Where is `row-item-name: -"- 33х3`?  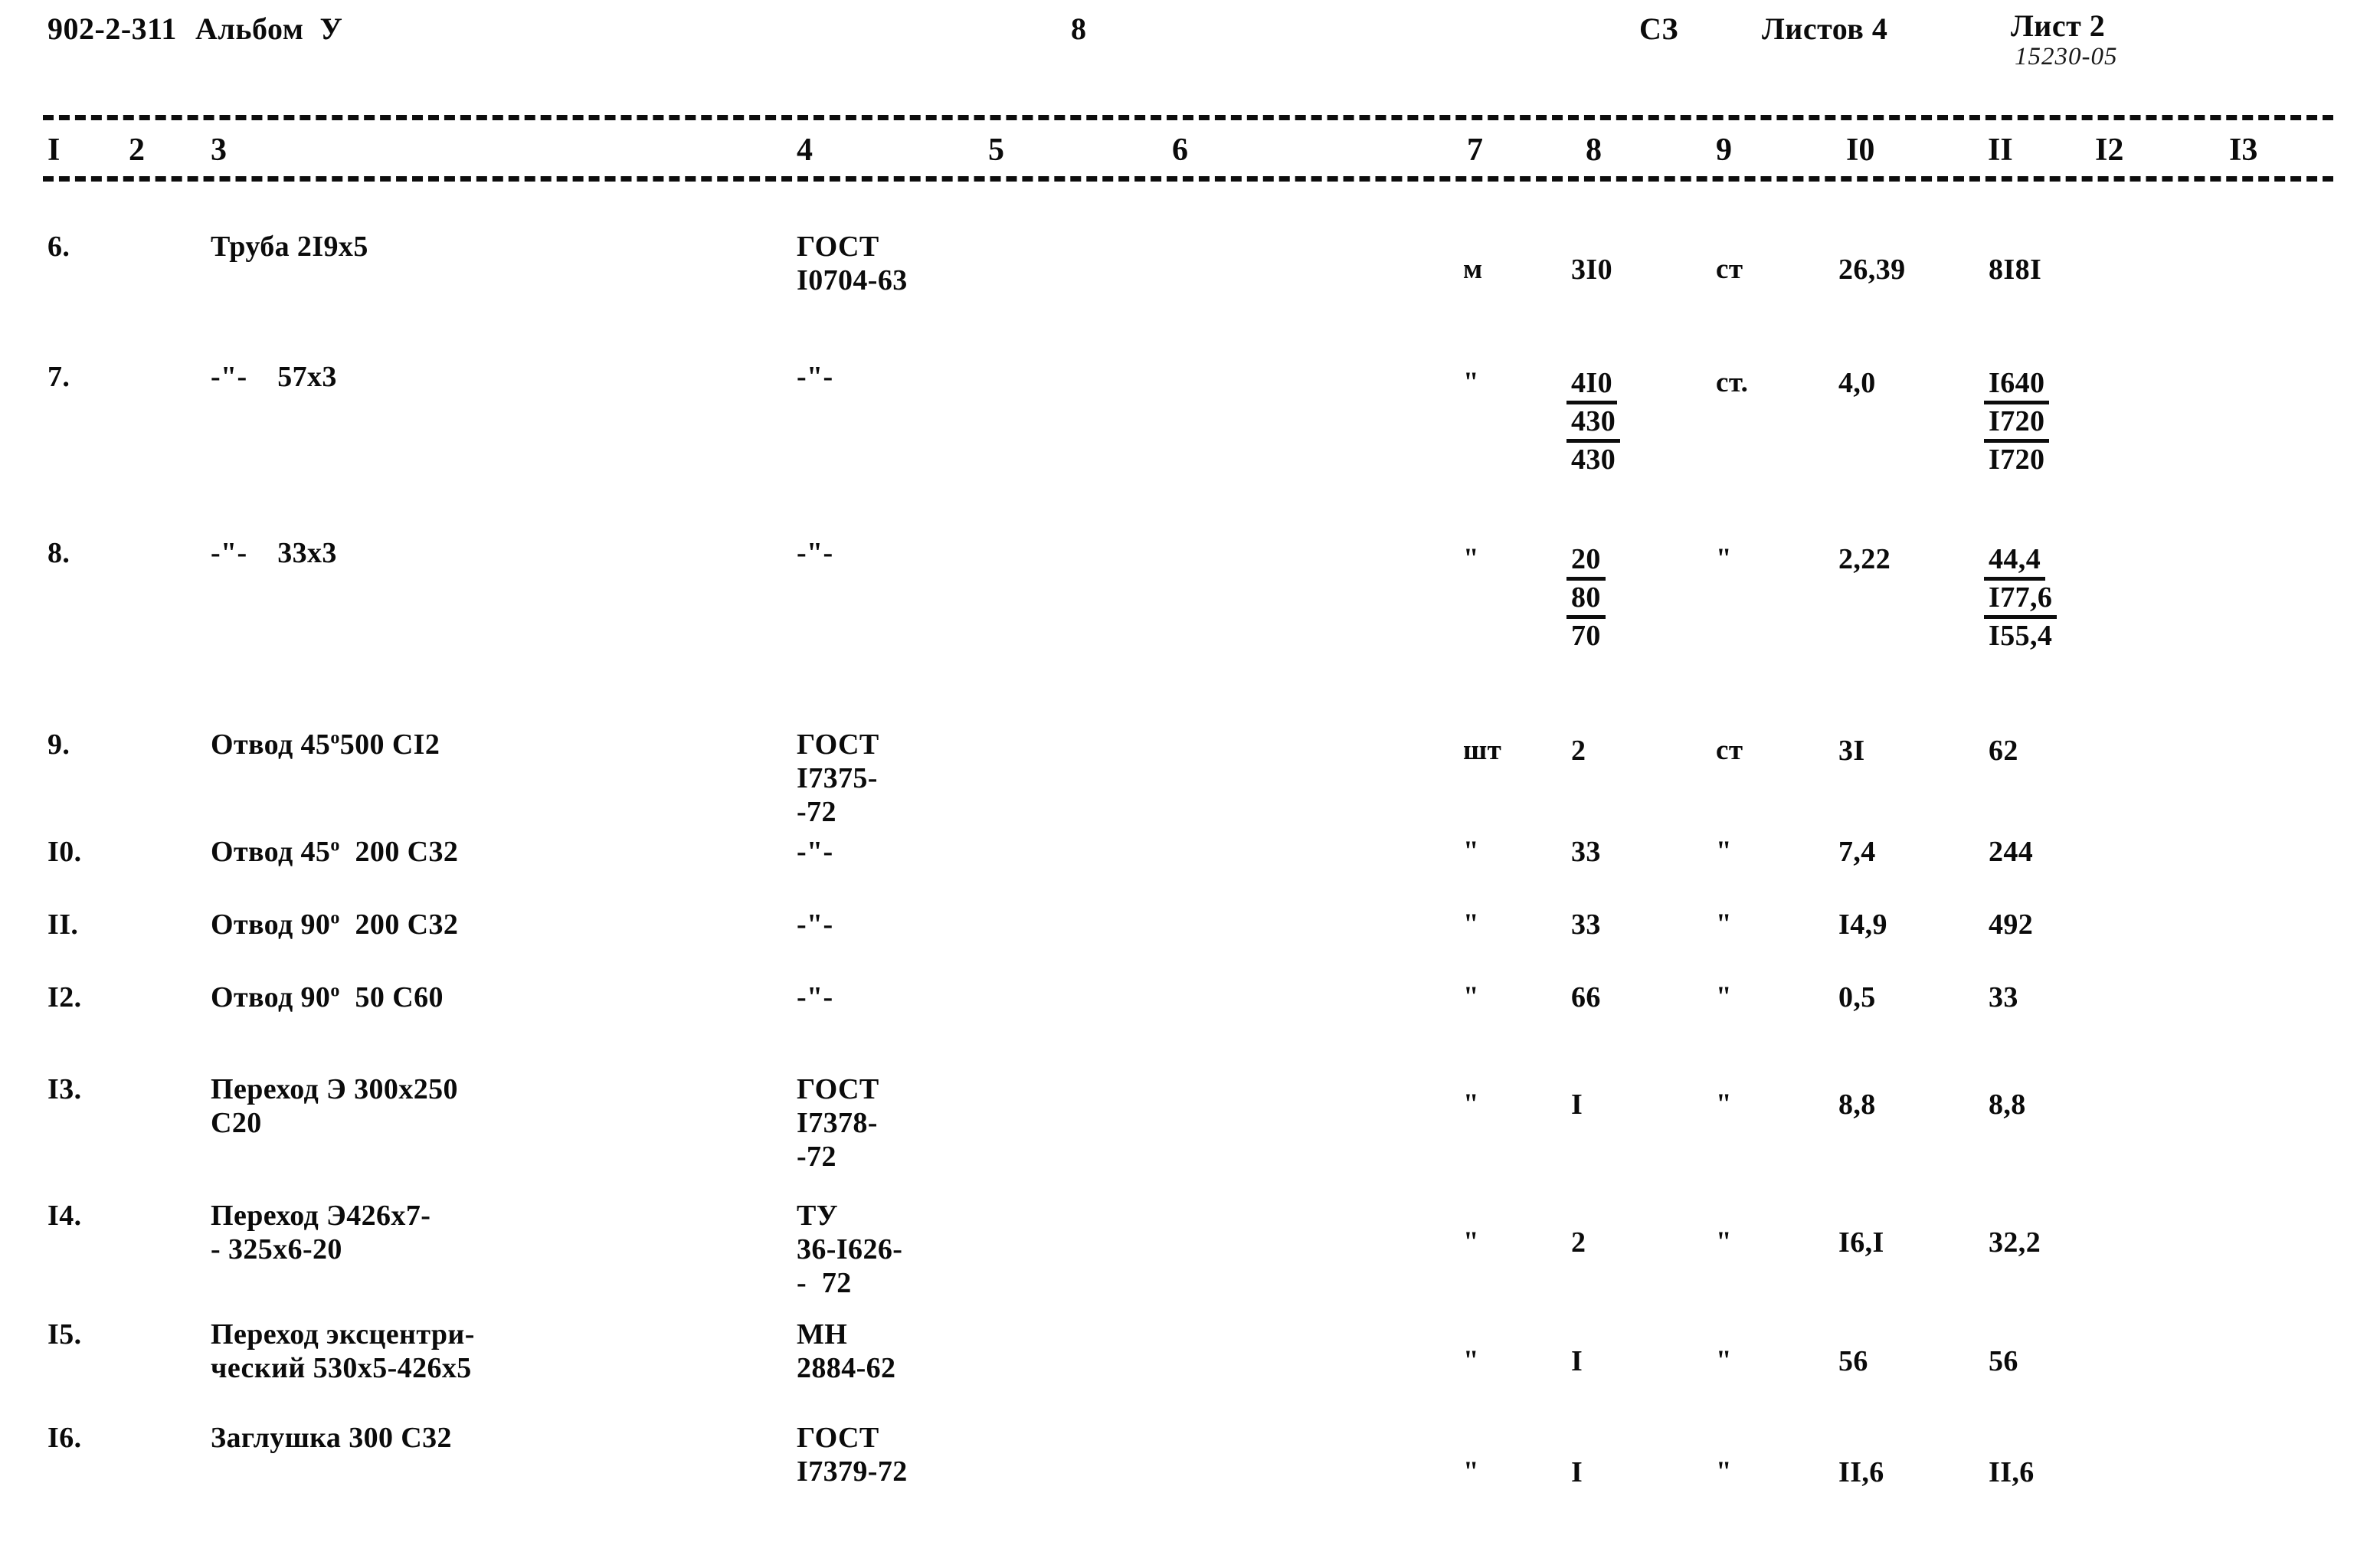 row-item-name: -"- 33х3 is located at coordinates (274, 553).